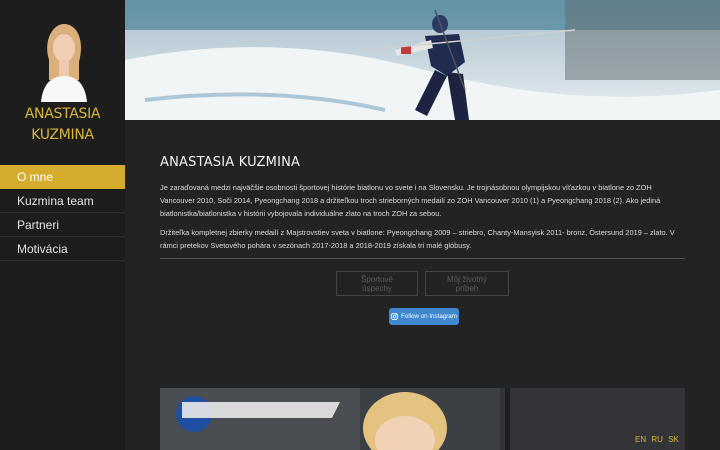  Describe the element at coordinates (63, 61) in the screenshot. I see `avatar` at that location.